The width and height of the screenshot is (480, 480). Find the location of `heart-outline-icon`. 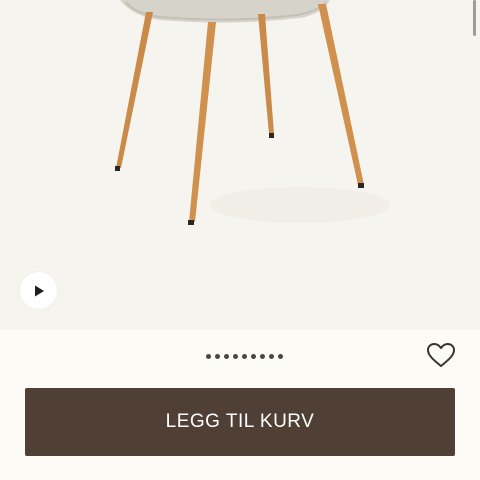

heart-outline-icon is located at coordinates (441, 355).